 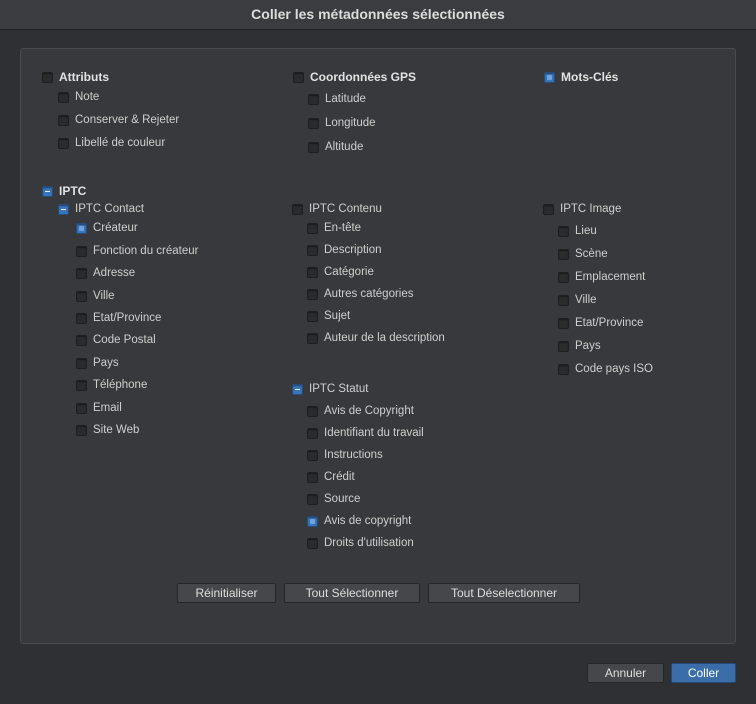 What do you see at coordinates (344, 250) in the screenshot?
I see `checkbox-description: Description` at bounding box center [344, 250].